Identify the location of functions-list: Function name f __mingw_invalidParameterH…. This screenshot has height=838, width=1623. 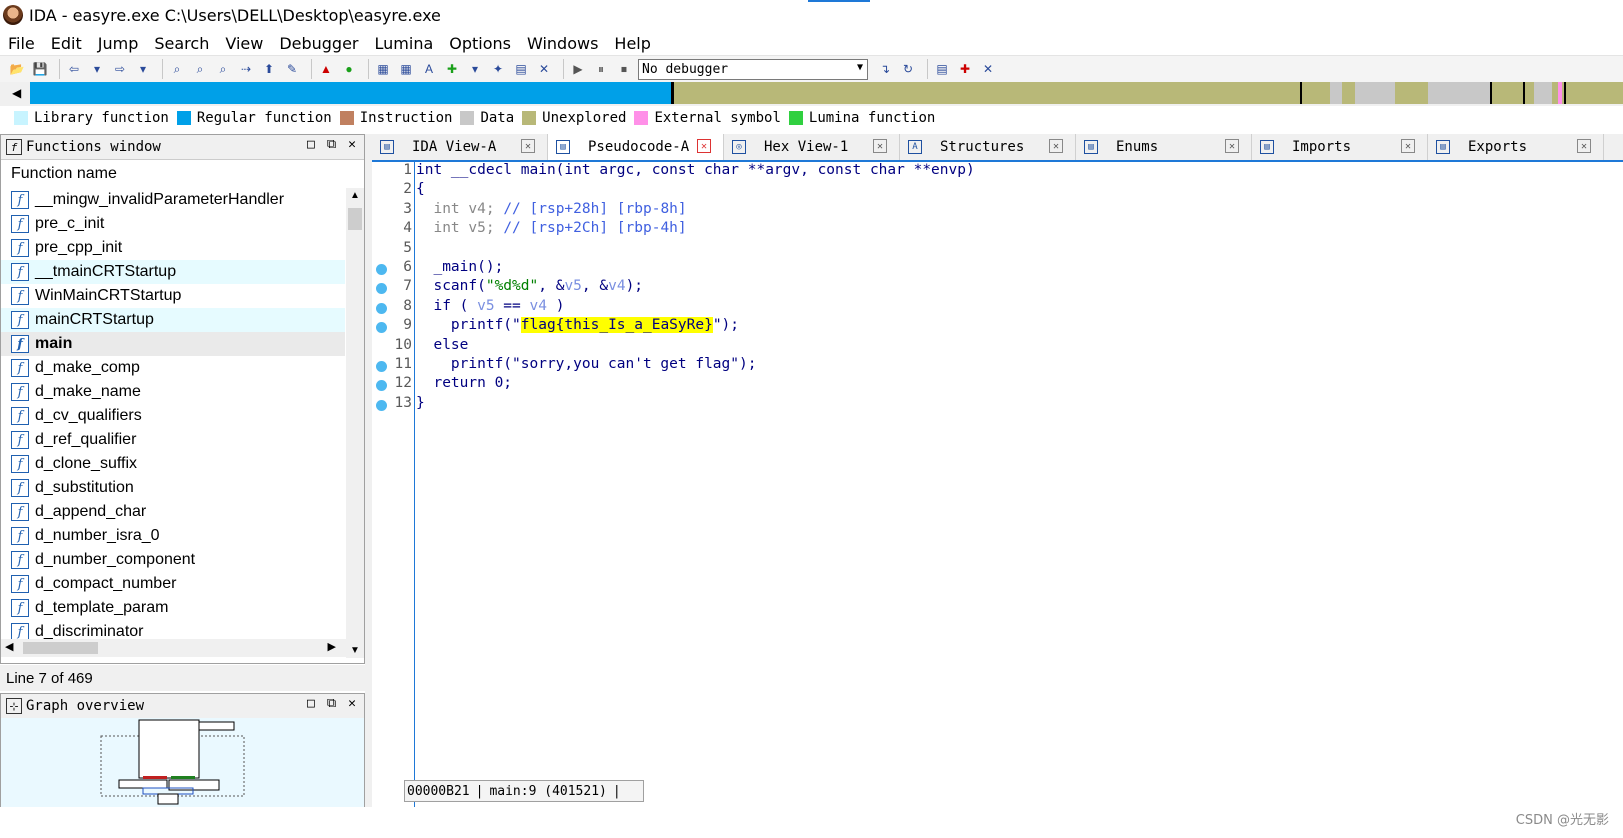
(182, 408).